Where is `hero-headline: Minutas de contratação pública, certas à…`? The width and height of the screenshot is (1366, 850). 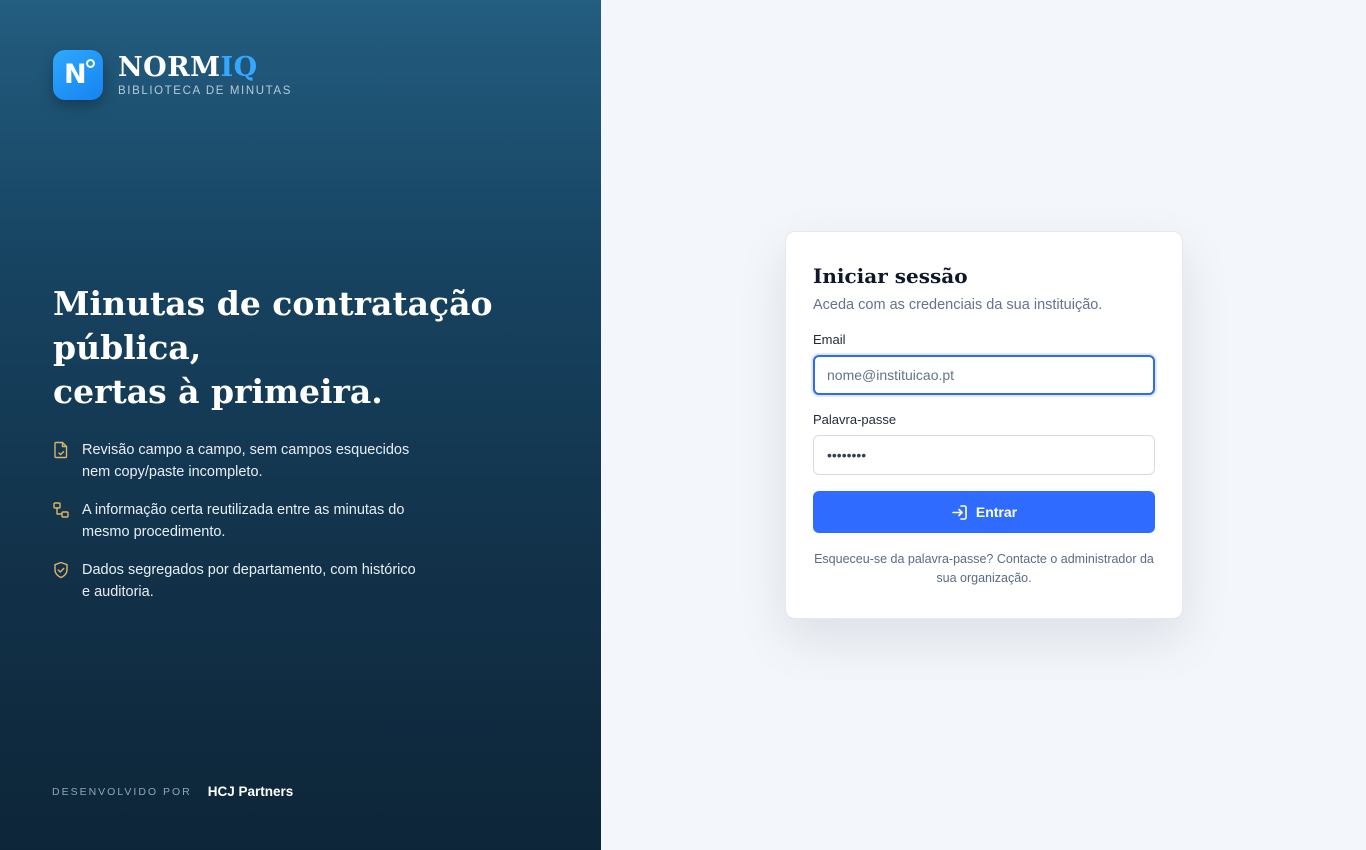 hero-headline: Minutas de contratação pública, certas à… is located at coordinates (273, 348).